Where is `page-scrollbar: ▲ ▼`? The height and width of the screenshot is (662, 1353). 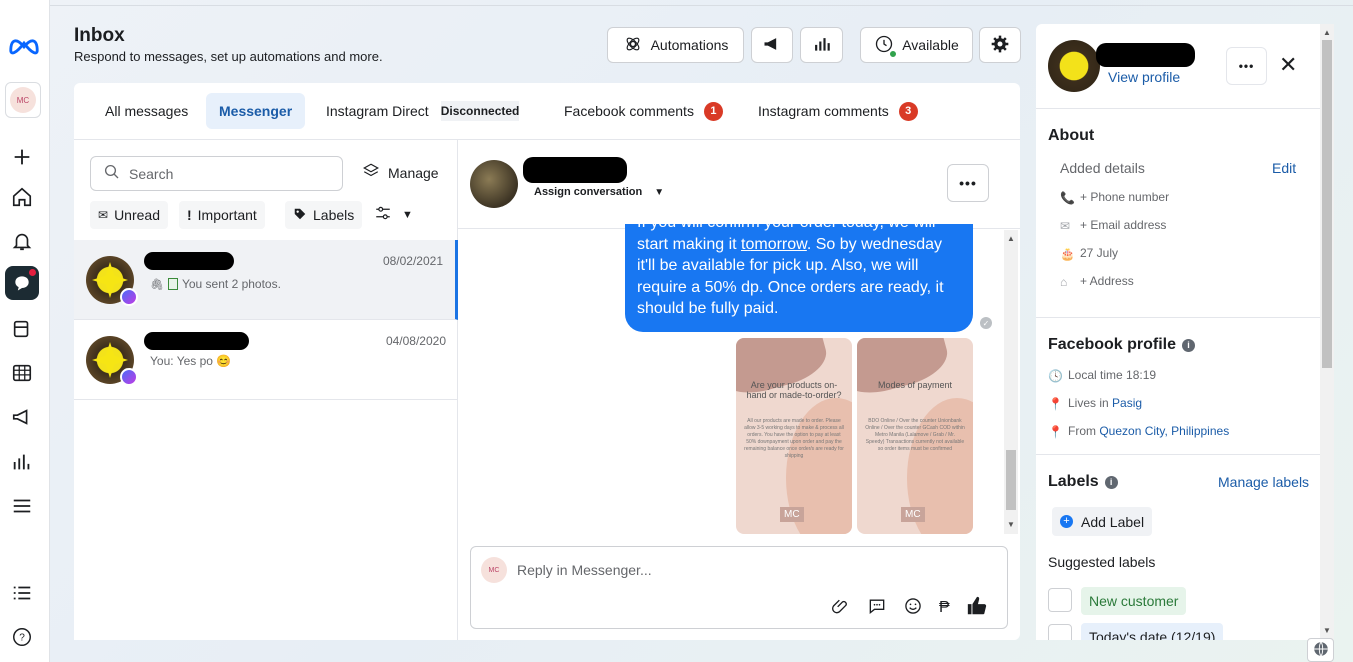 page-scrollbar: ▲ ▼ is located at coordinates (1327, 332).